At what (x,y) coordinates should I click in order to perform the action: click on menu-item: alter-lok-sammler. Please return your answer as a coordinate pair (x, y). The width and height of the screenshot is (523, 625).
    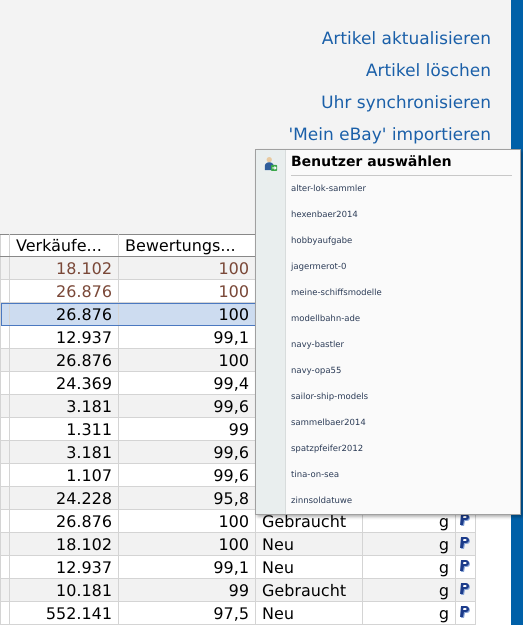
    Looking at the image, I should click on (401, 189).